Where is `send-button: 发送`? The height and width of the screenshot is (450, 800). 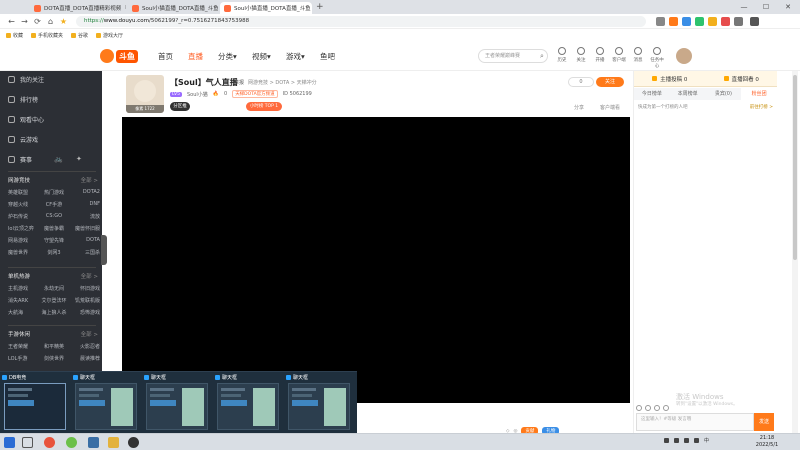 send-button: 发送 is located at coordinates (764, 422).